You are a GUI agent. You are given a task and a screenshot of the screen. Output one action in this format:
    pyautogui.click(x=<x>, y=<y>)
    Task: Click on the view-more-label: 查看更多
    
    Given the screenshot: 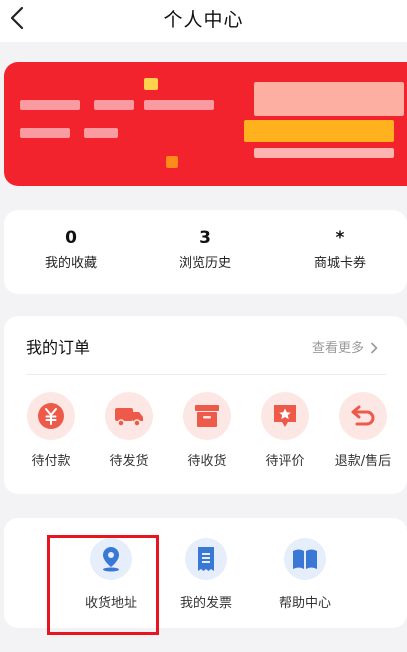 What is the action you would take?
    pyautogui.click(x=338, y=348)
    